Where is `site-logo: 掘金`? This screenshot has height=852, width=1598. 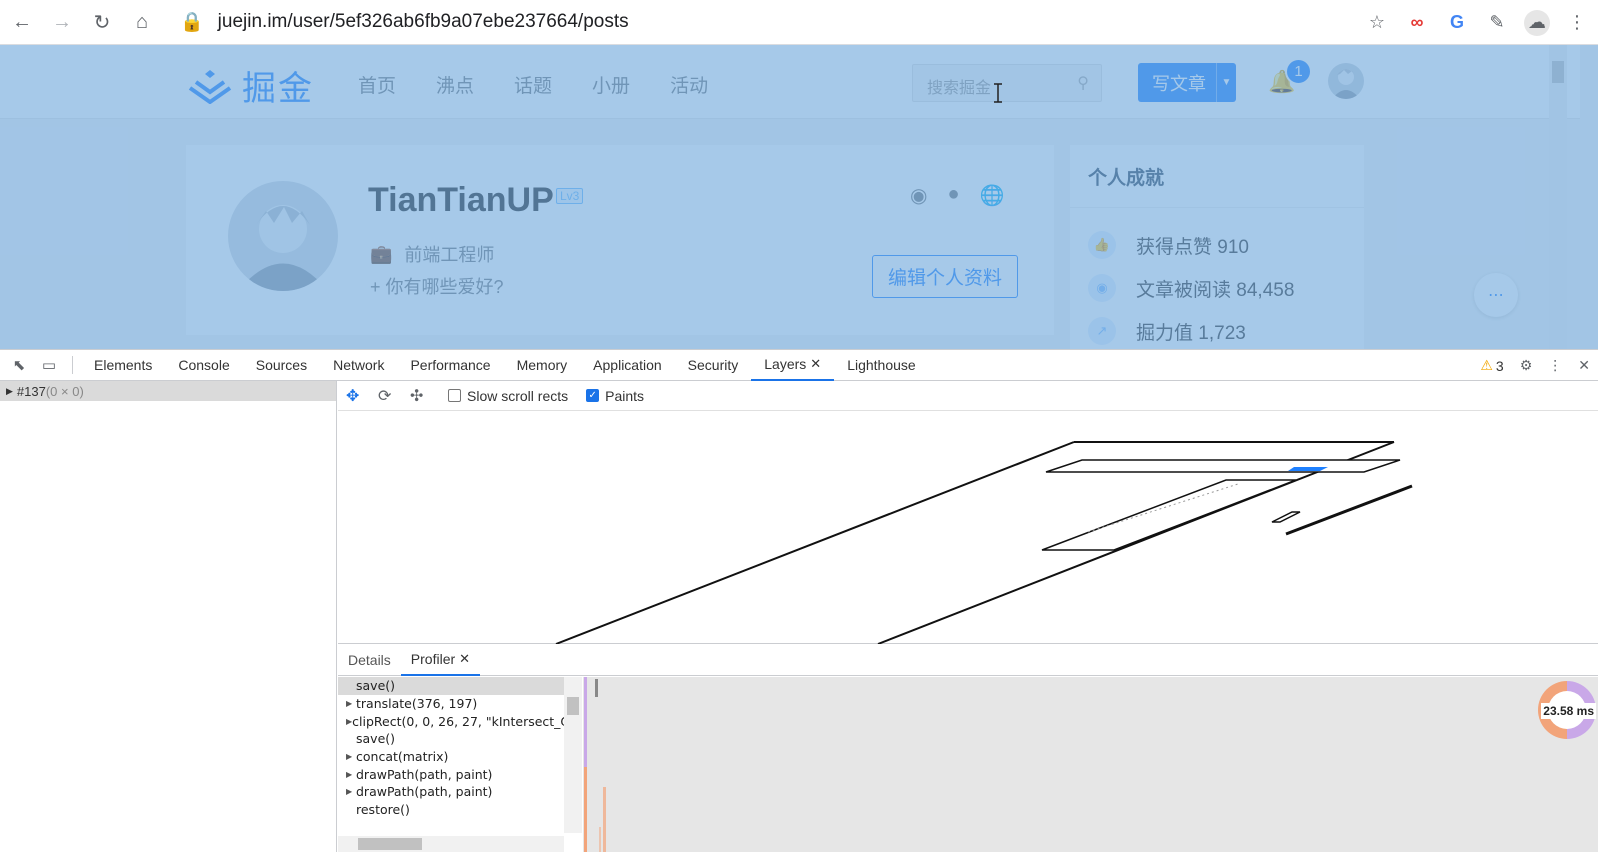
site-logo: 掘金 is located at coordinates (251, 85).